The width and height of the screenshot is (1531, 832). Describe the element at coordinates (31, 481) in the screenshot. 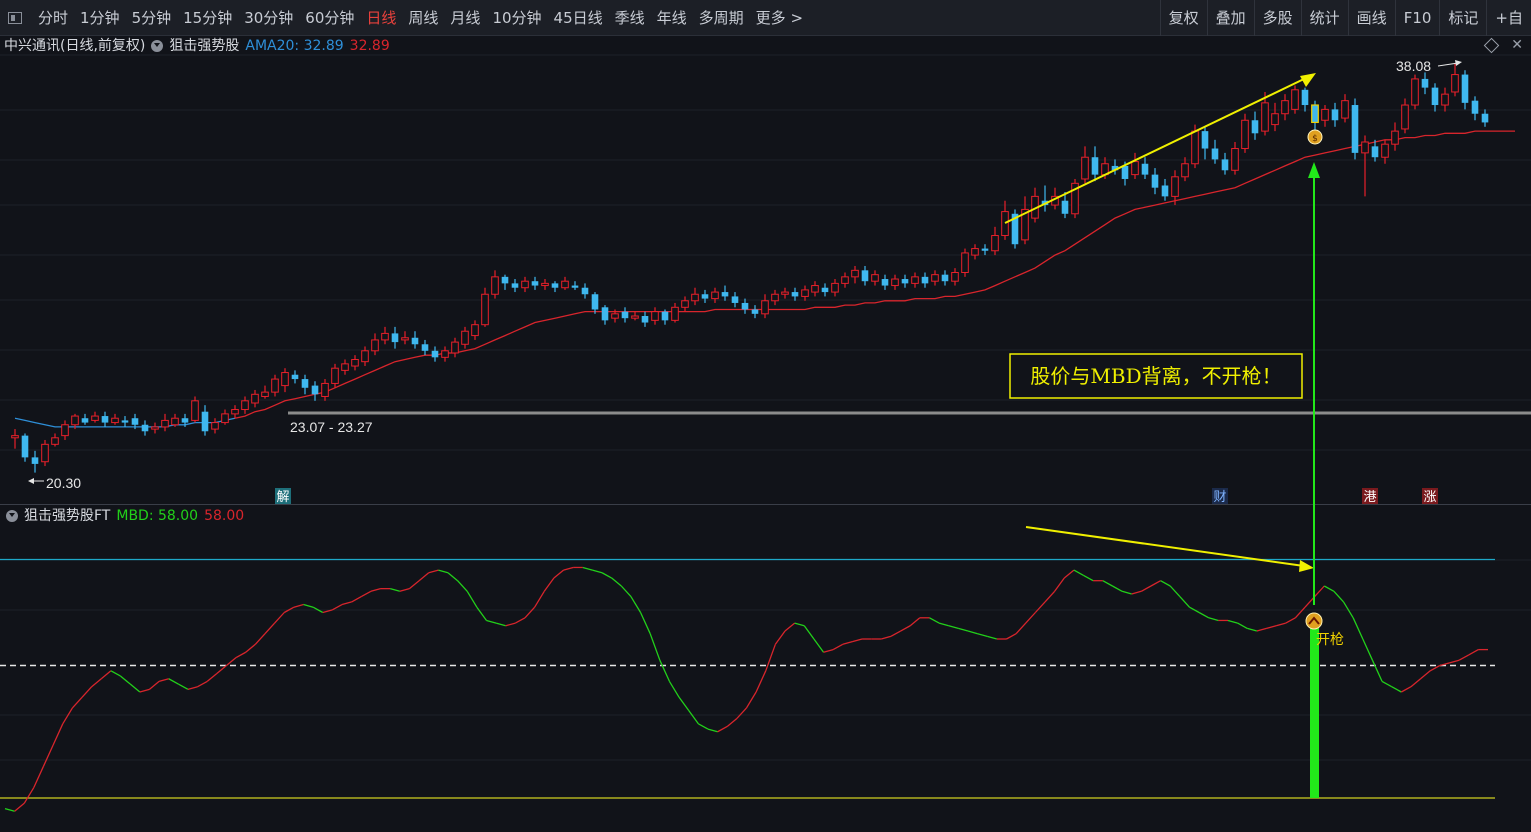

I see `low-arrow-head` at that location.